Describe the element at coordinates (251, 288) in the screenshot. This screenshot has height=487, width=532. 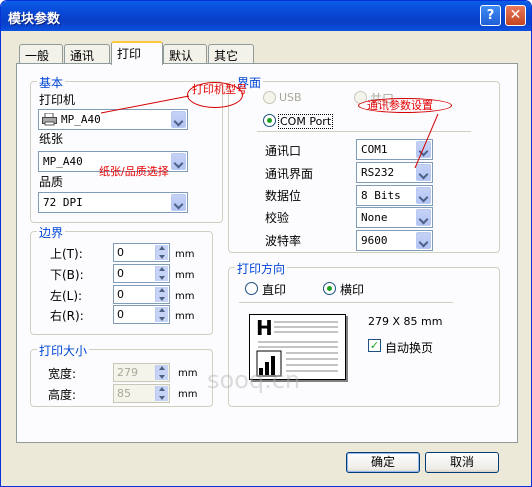
I see `portrait-radio` at that location.